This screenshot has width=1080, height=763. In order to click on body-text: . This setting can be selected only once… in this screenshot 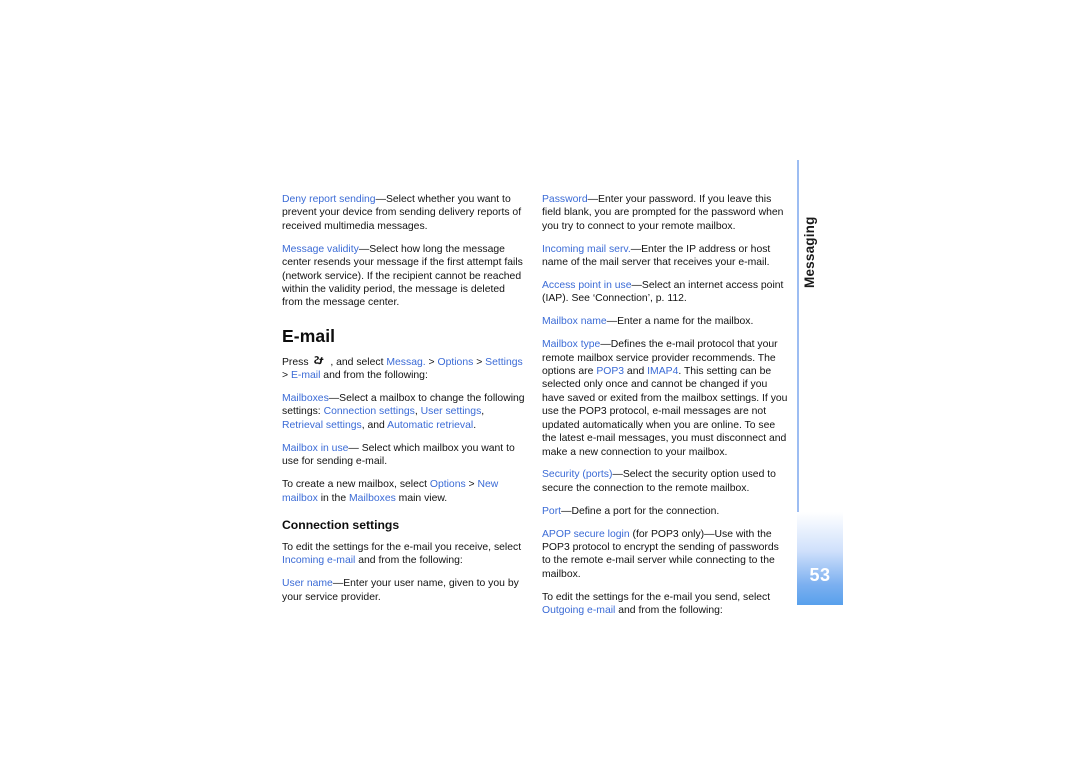, I will do `click(665, 412)`.